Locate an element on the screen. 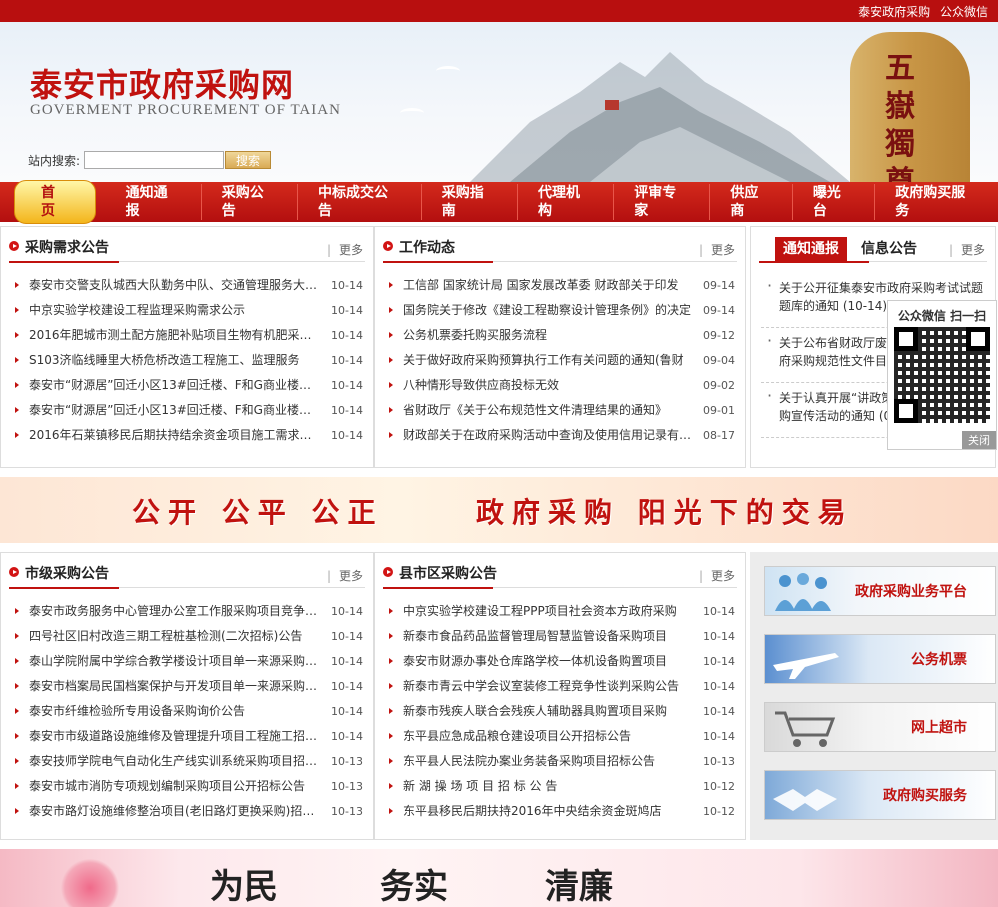 This screenshot has height=907, width=998. list-item: 2016年肥城市测土配方施肥补贴项目生物有机肥采购项目 10-14 is located at coordinates (187, 335).